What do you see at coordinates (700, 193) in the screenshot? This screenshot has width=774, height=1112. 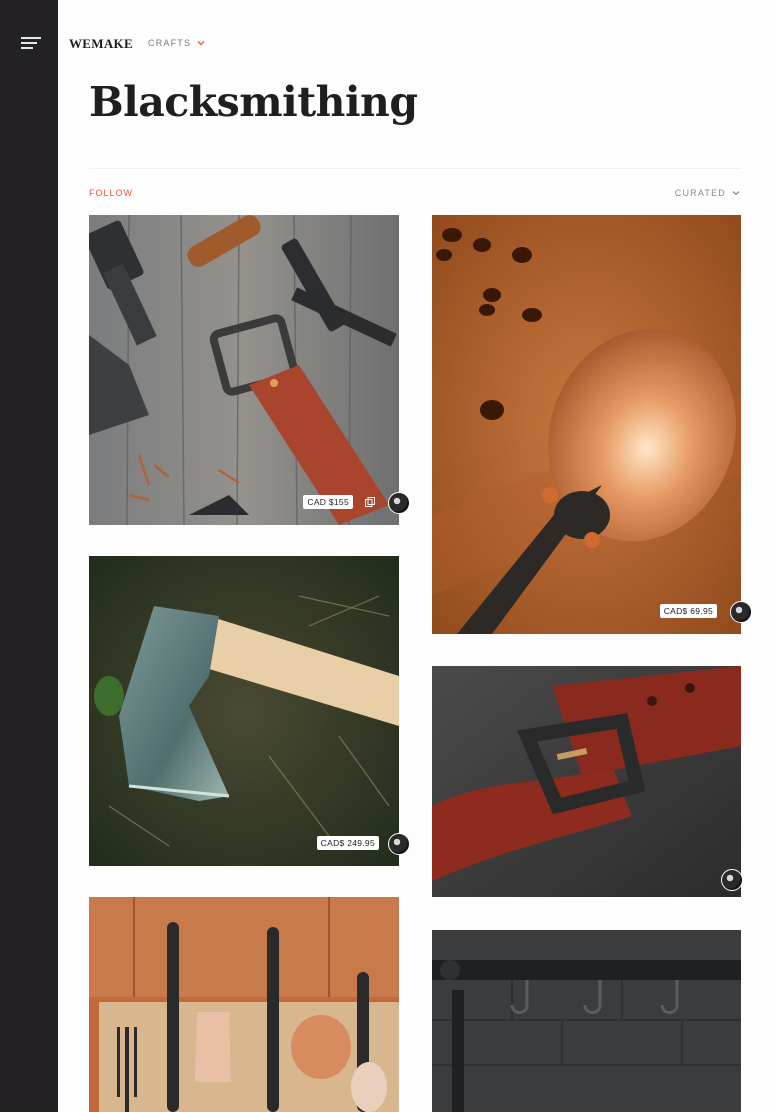 I see `sort-label: CURATED` at bounding box center [700, 193].